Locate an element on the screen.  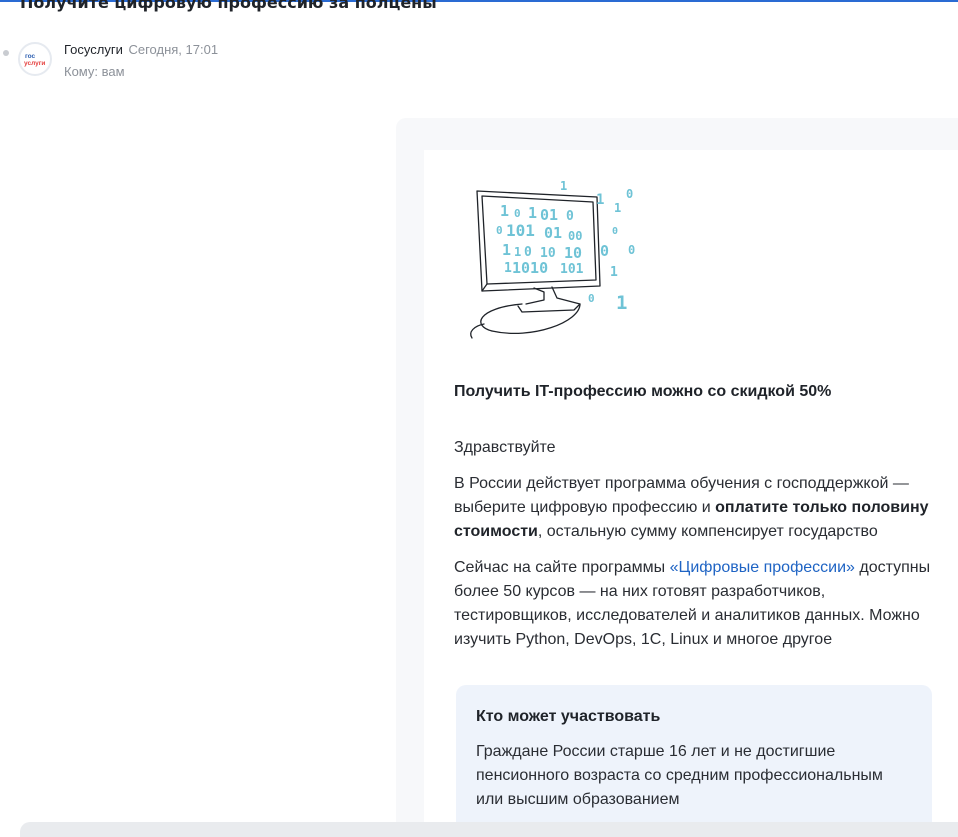
reply-bar is located at coordinates (489, 829).